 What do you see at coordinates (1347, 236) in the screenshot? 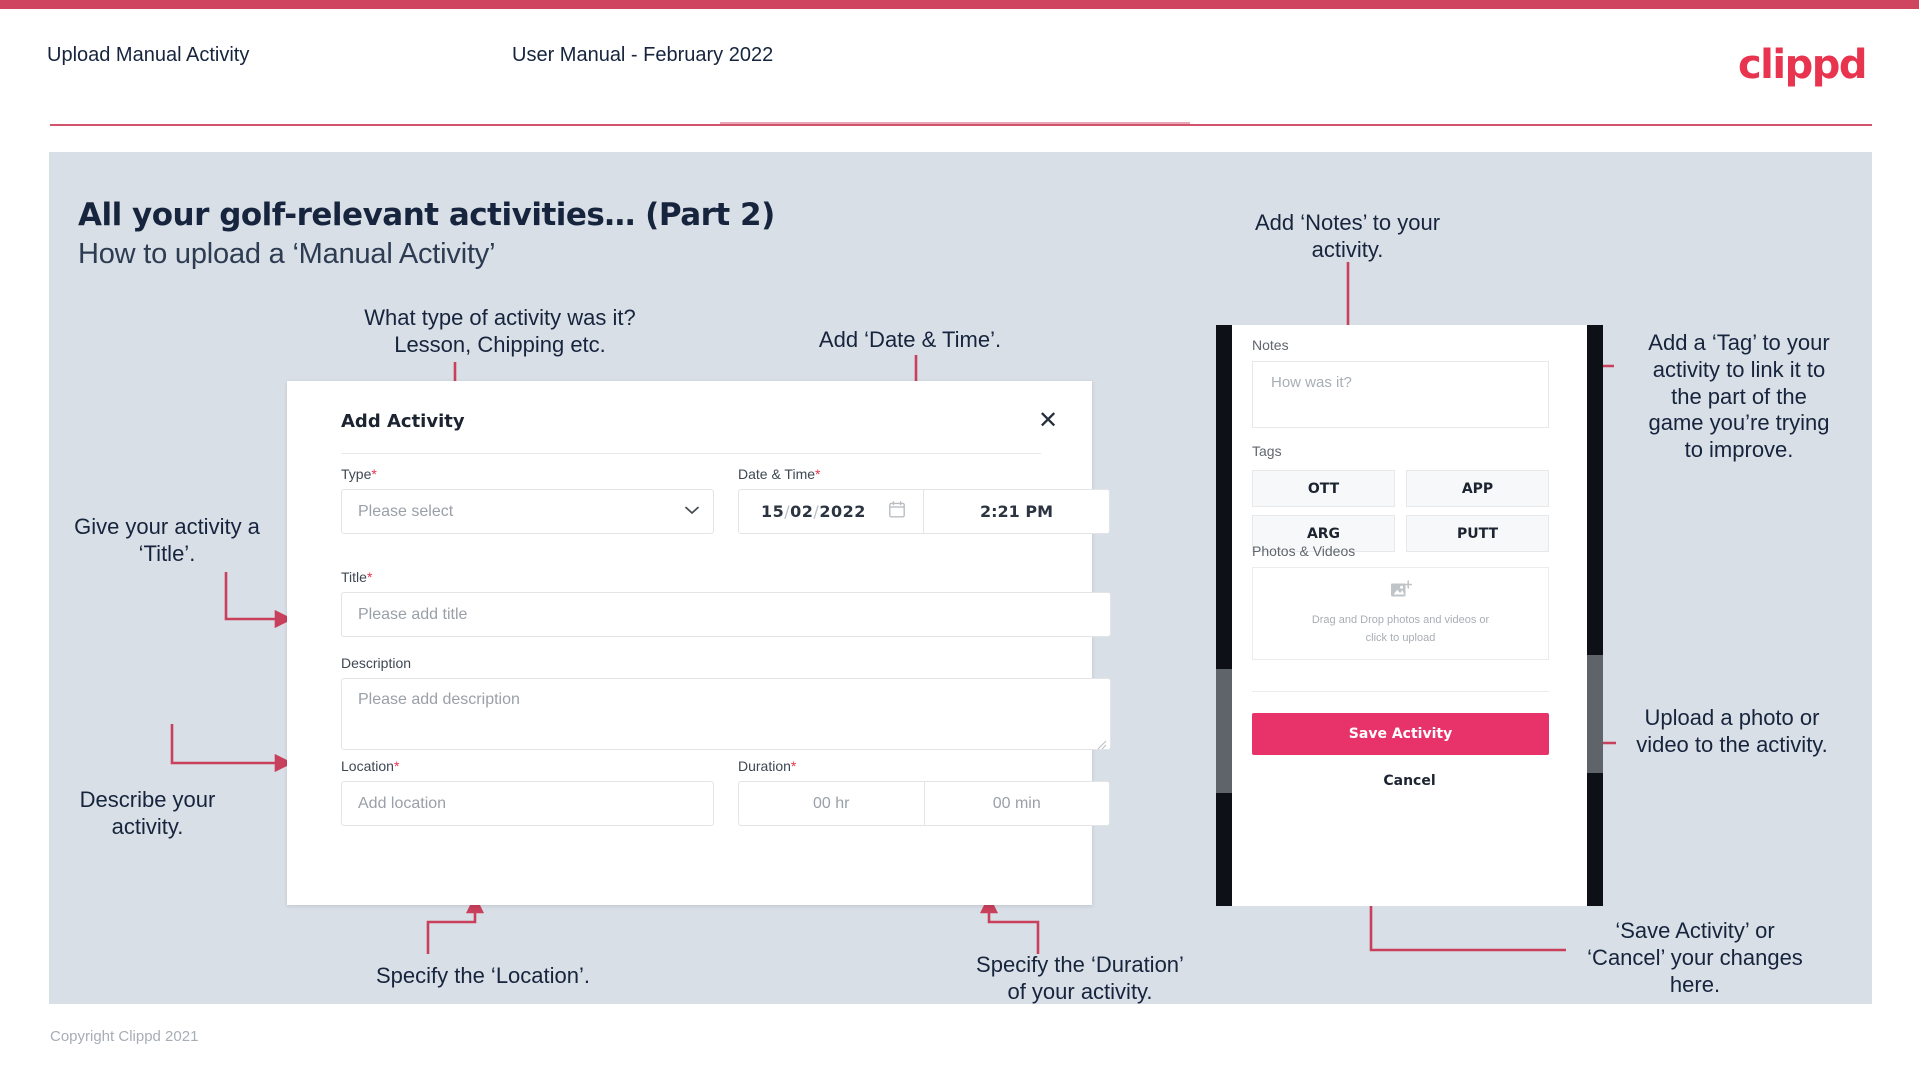
I see `annotation-notes: Add ‘Notes’ to your activity.` at bounding box center [1347, 236].